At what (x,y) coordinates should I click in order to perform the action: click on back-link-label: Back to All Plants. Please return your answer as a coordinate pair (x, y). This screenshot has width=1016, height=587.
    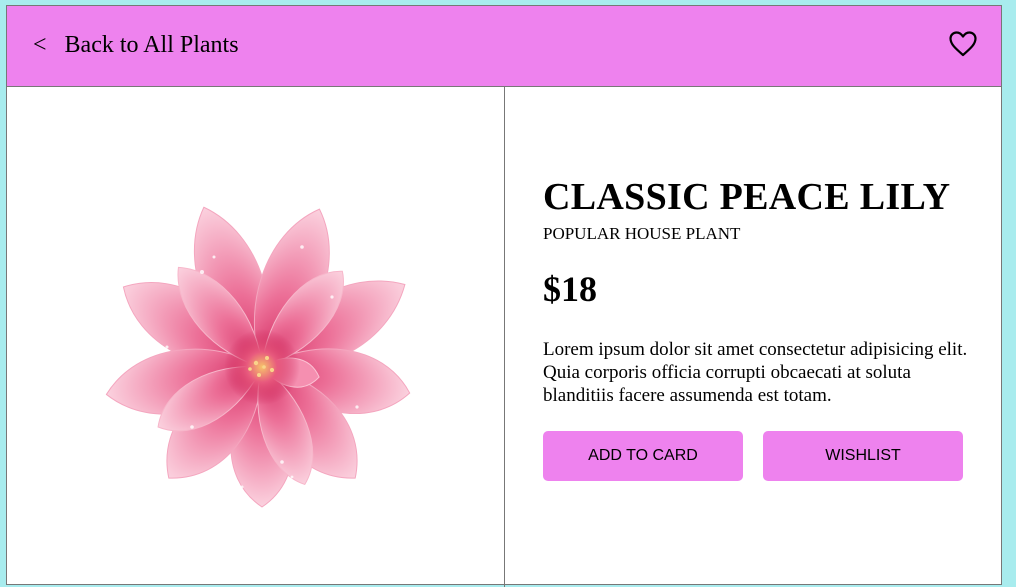
    Looking at the image, I should click on (151, 45).